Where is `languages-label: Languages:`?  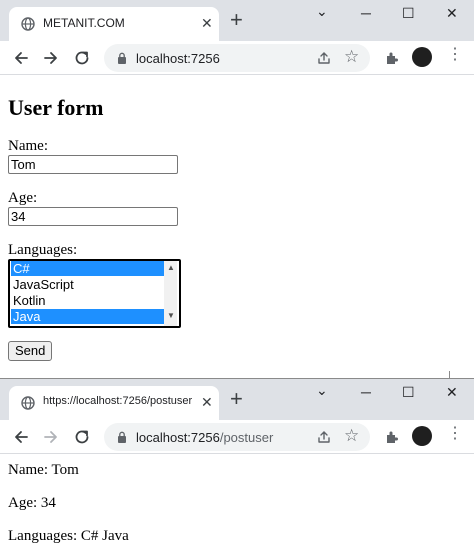
languages-label: Languages: is located at coordinates (43, 250).